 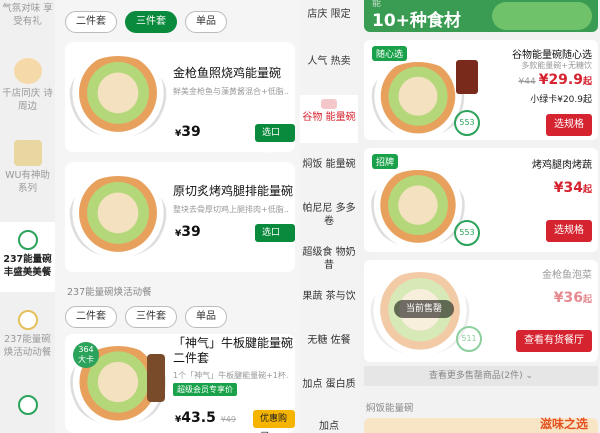 What do you see at coordinates (587, 190) in the screenshot?
I see `item-price-suffix-2: 起` at bounding box center [587, 190].